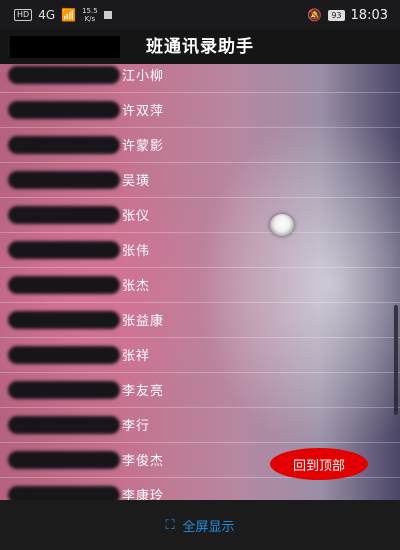 Image resolution: width=400 pixels, height=550 pixels. What do you see at coordinates (396, 360) in the screenshot?
I see `scrollbar` at bounding box center [396, 360].